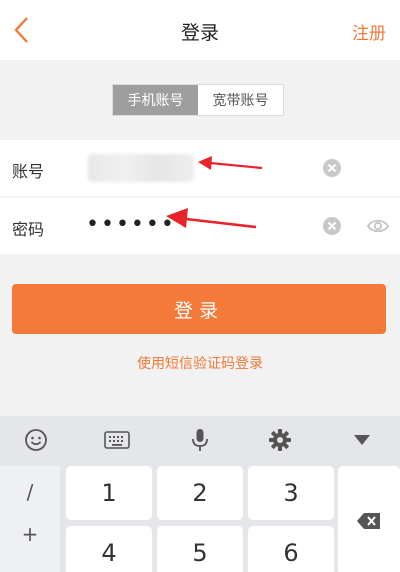 This screenshot has width=400, height=572. What do you see at coordinates (362, 440) in the screenshot?
I see `collapse-keyboard-icon` at bounding box center [362, 440].